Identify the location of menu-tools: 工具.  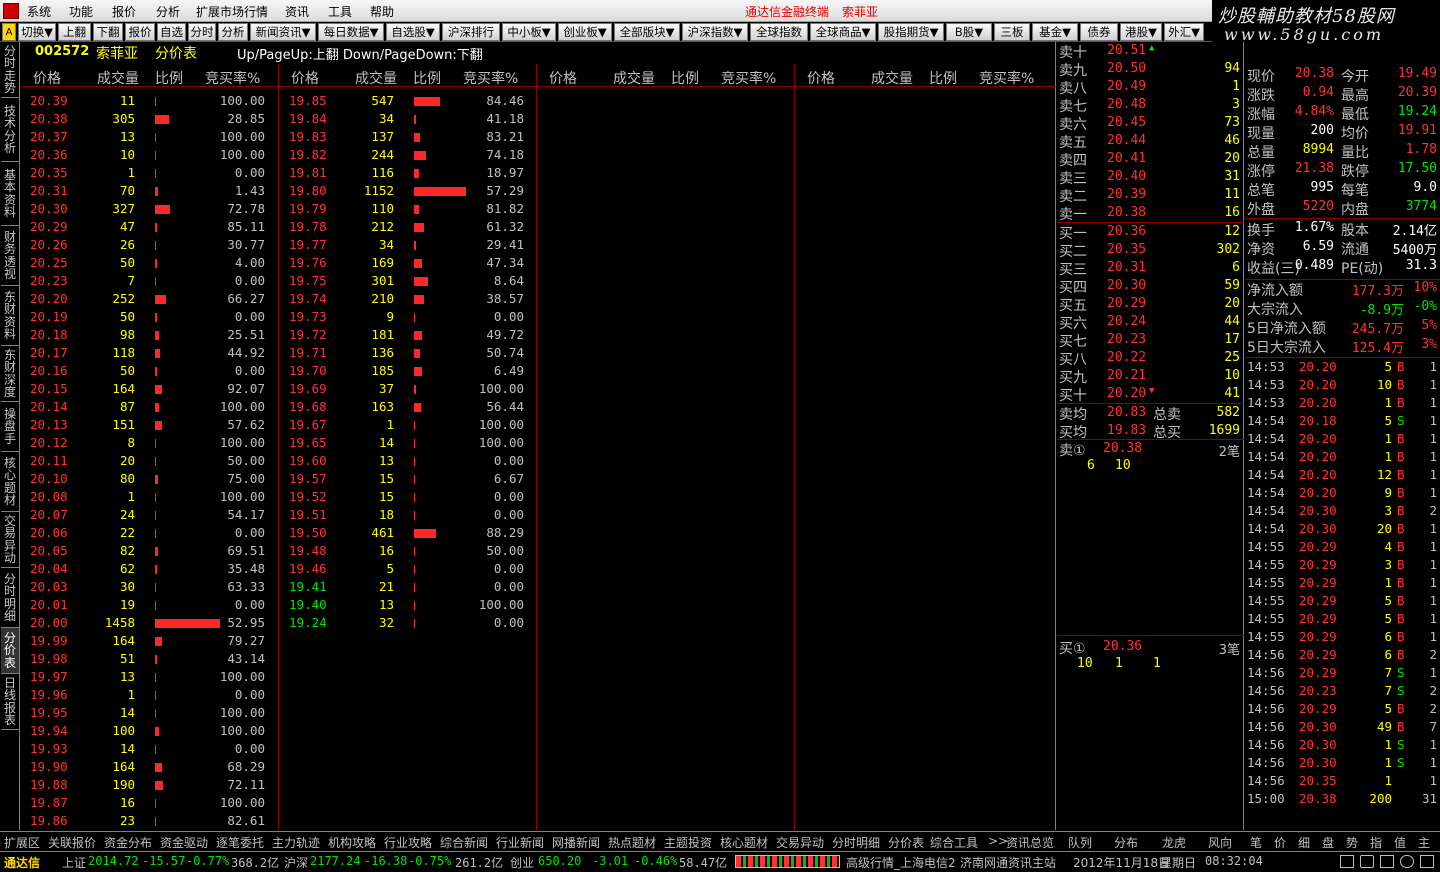
(340, 11).